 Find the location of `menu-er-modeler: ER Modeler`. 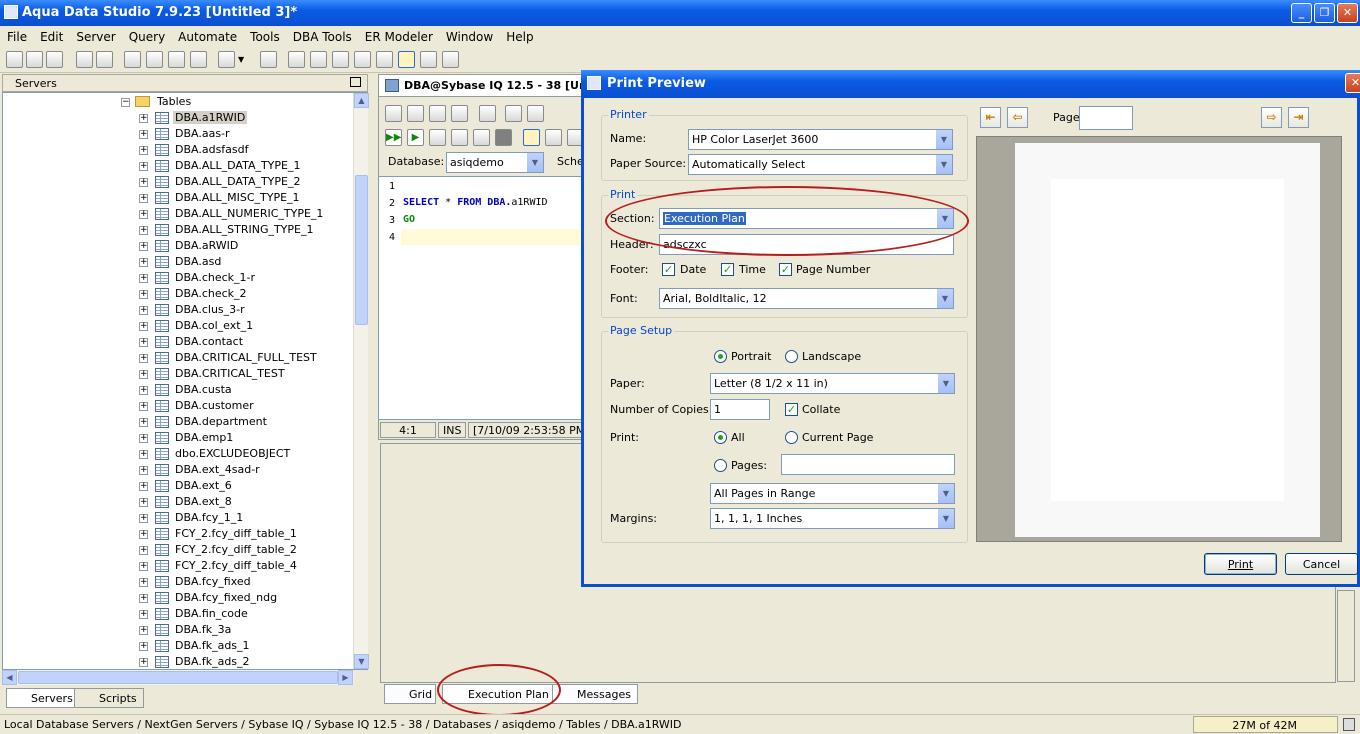

menu-er-modeler: ER Modeler is located at coordinates (398, 35).